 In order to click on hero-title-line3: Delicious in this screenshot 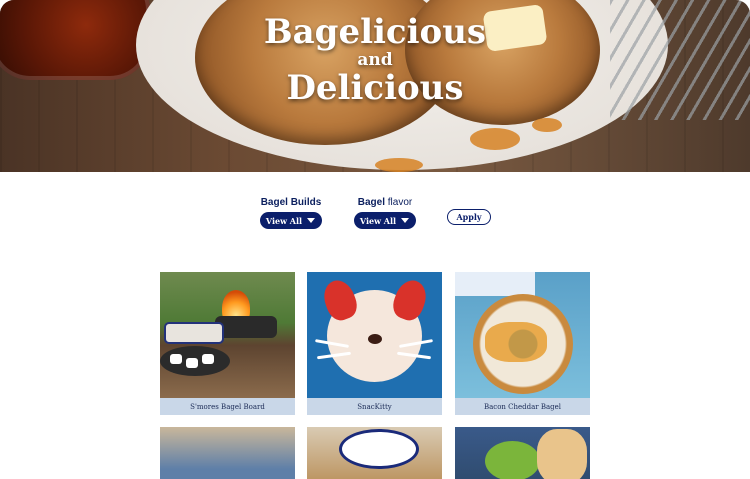, I will do `click(375, 88)`.